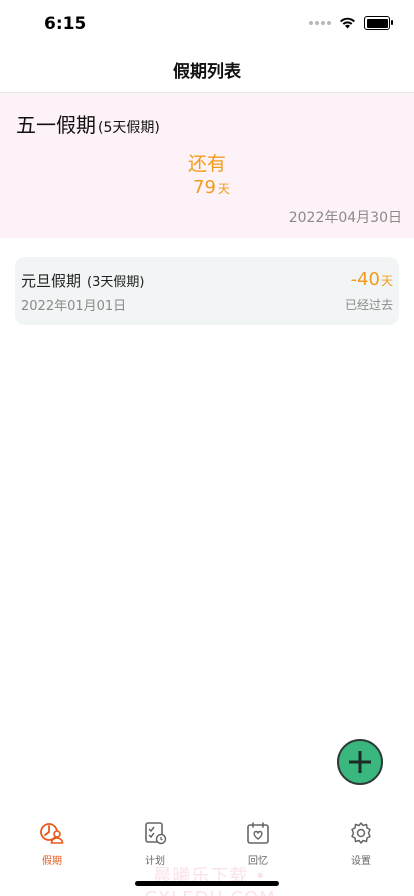 The height and width of the screenshot is (896, 414). What do you see at coordinates (361, 861) in the screenshot?
I see `tab-label-settings: 设置` at bounding box center [361, 861].